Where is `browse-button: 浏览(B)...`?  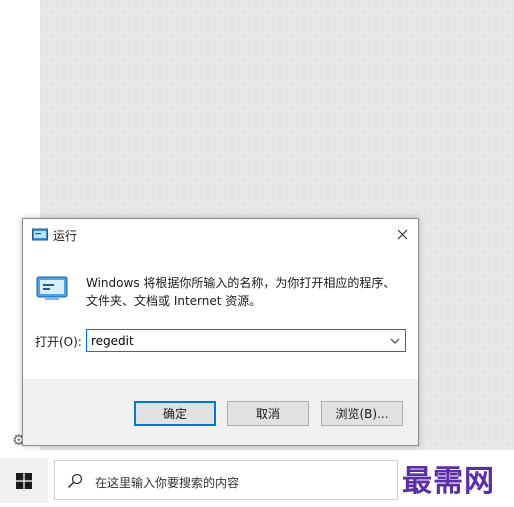
browse-button: 浏览(B)... is located at coordinates (362, 413).